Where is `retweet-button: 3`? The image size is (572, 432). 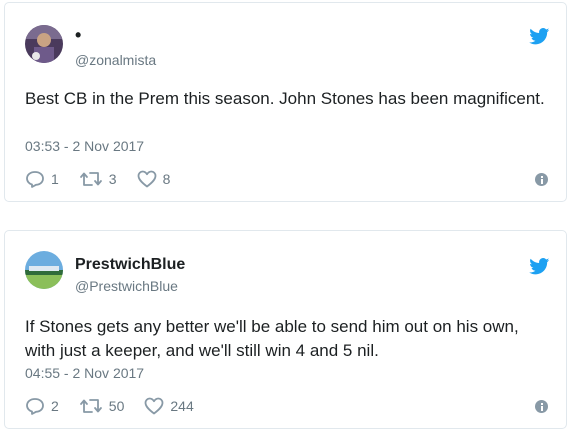
retweet-button: 3 is located at coordinates (98, 179).